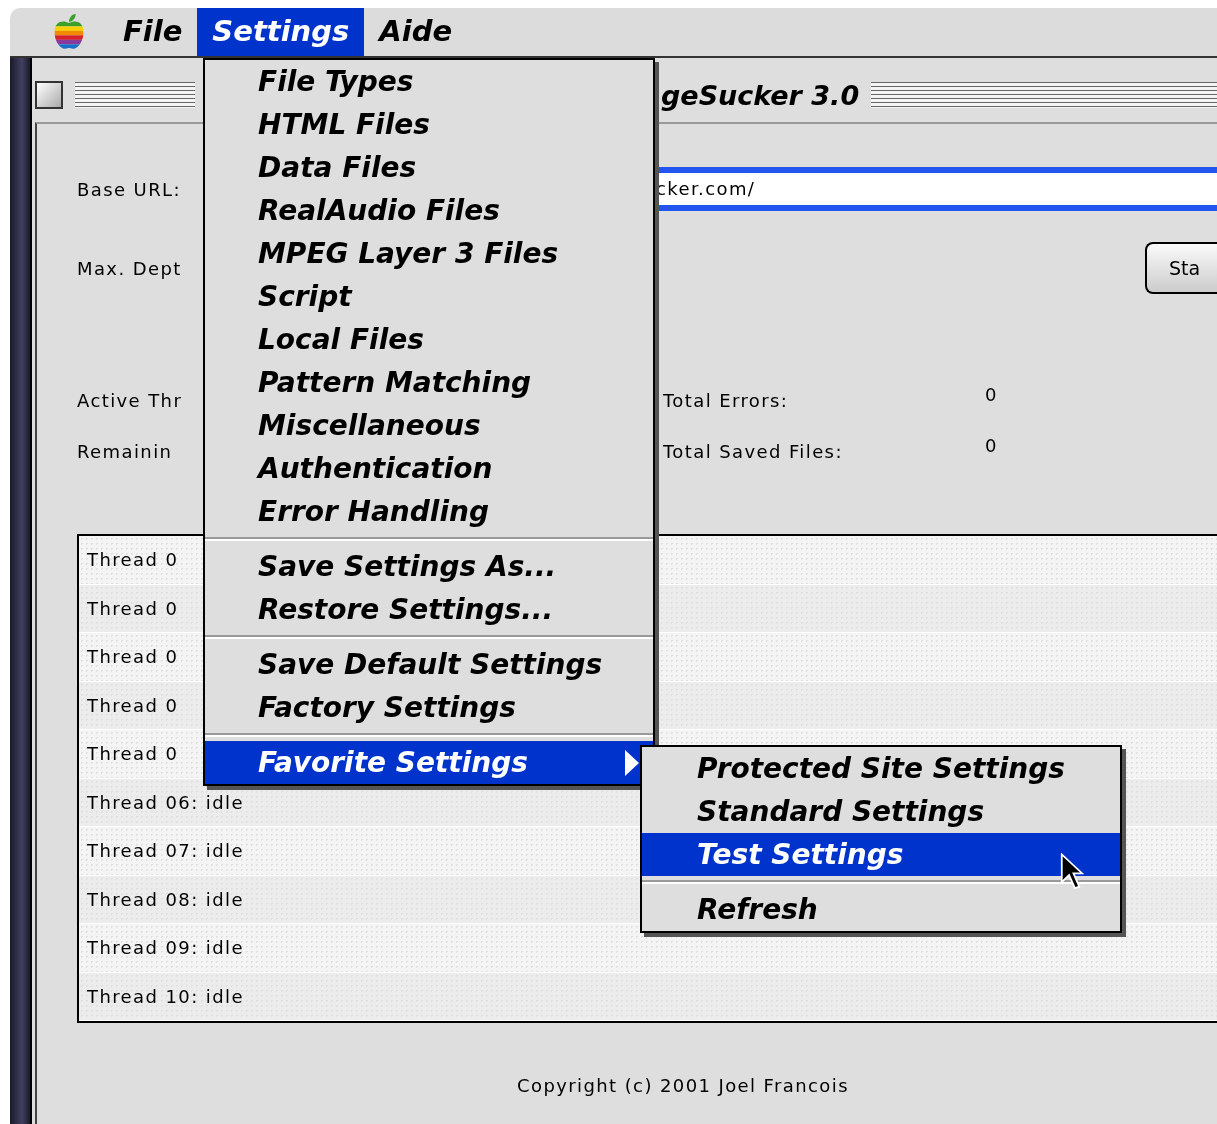 The width and height of the screenshot is (1217, 1124). What do you see at coordinates (429, 339) in the screenshot?
I see `menu-item: Local Files` at bounding box center [429, 339].